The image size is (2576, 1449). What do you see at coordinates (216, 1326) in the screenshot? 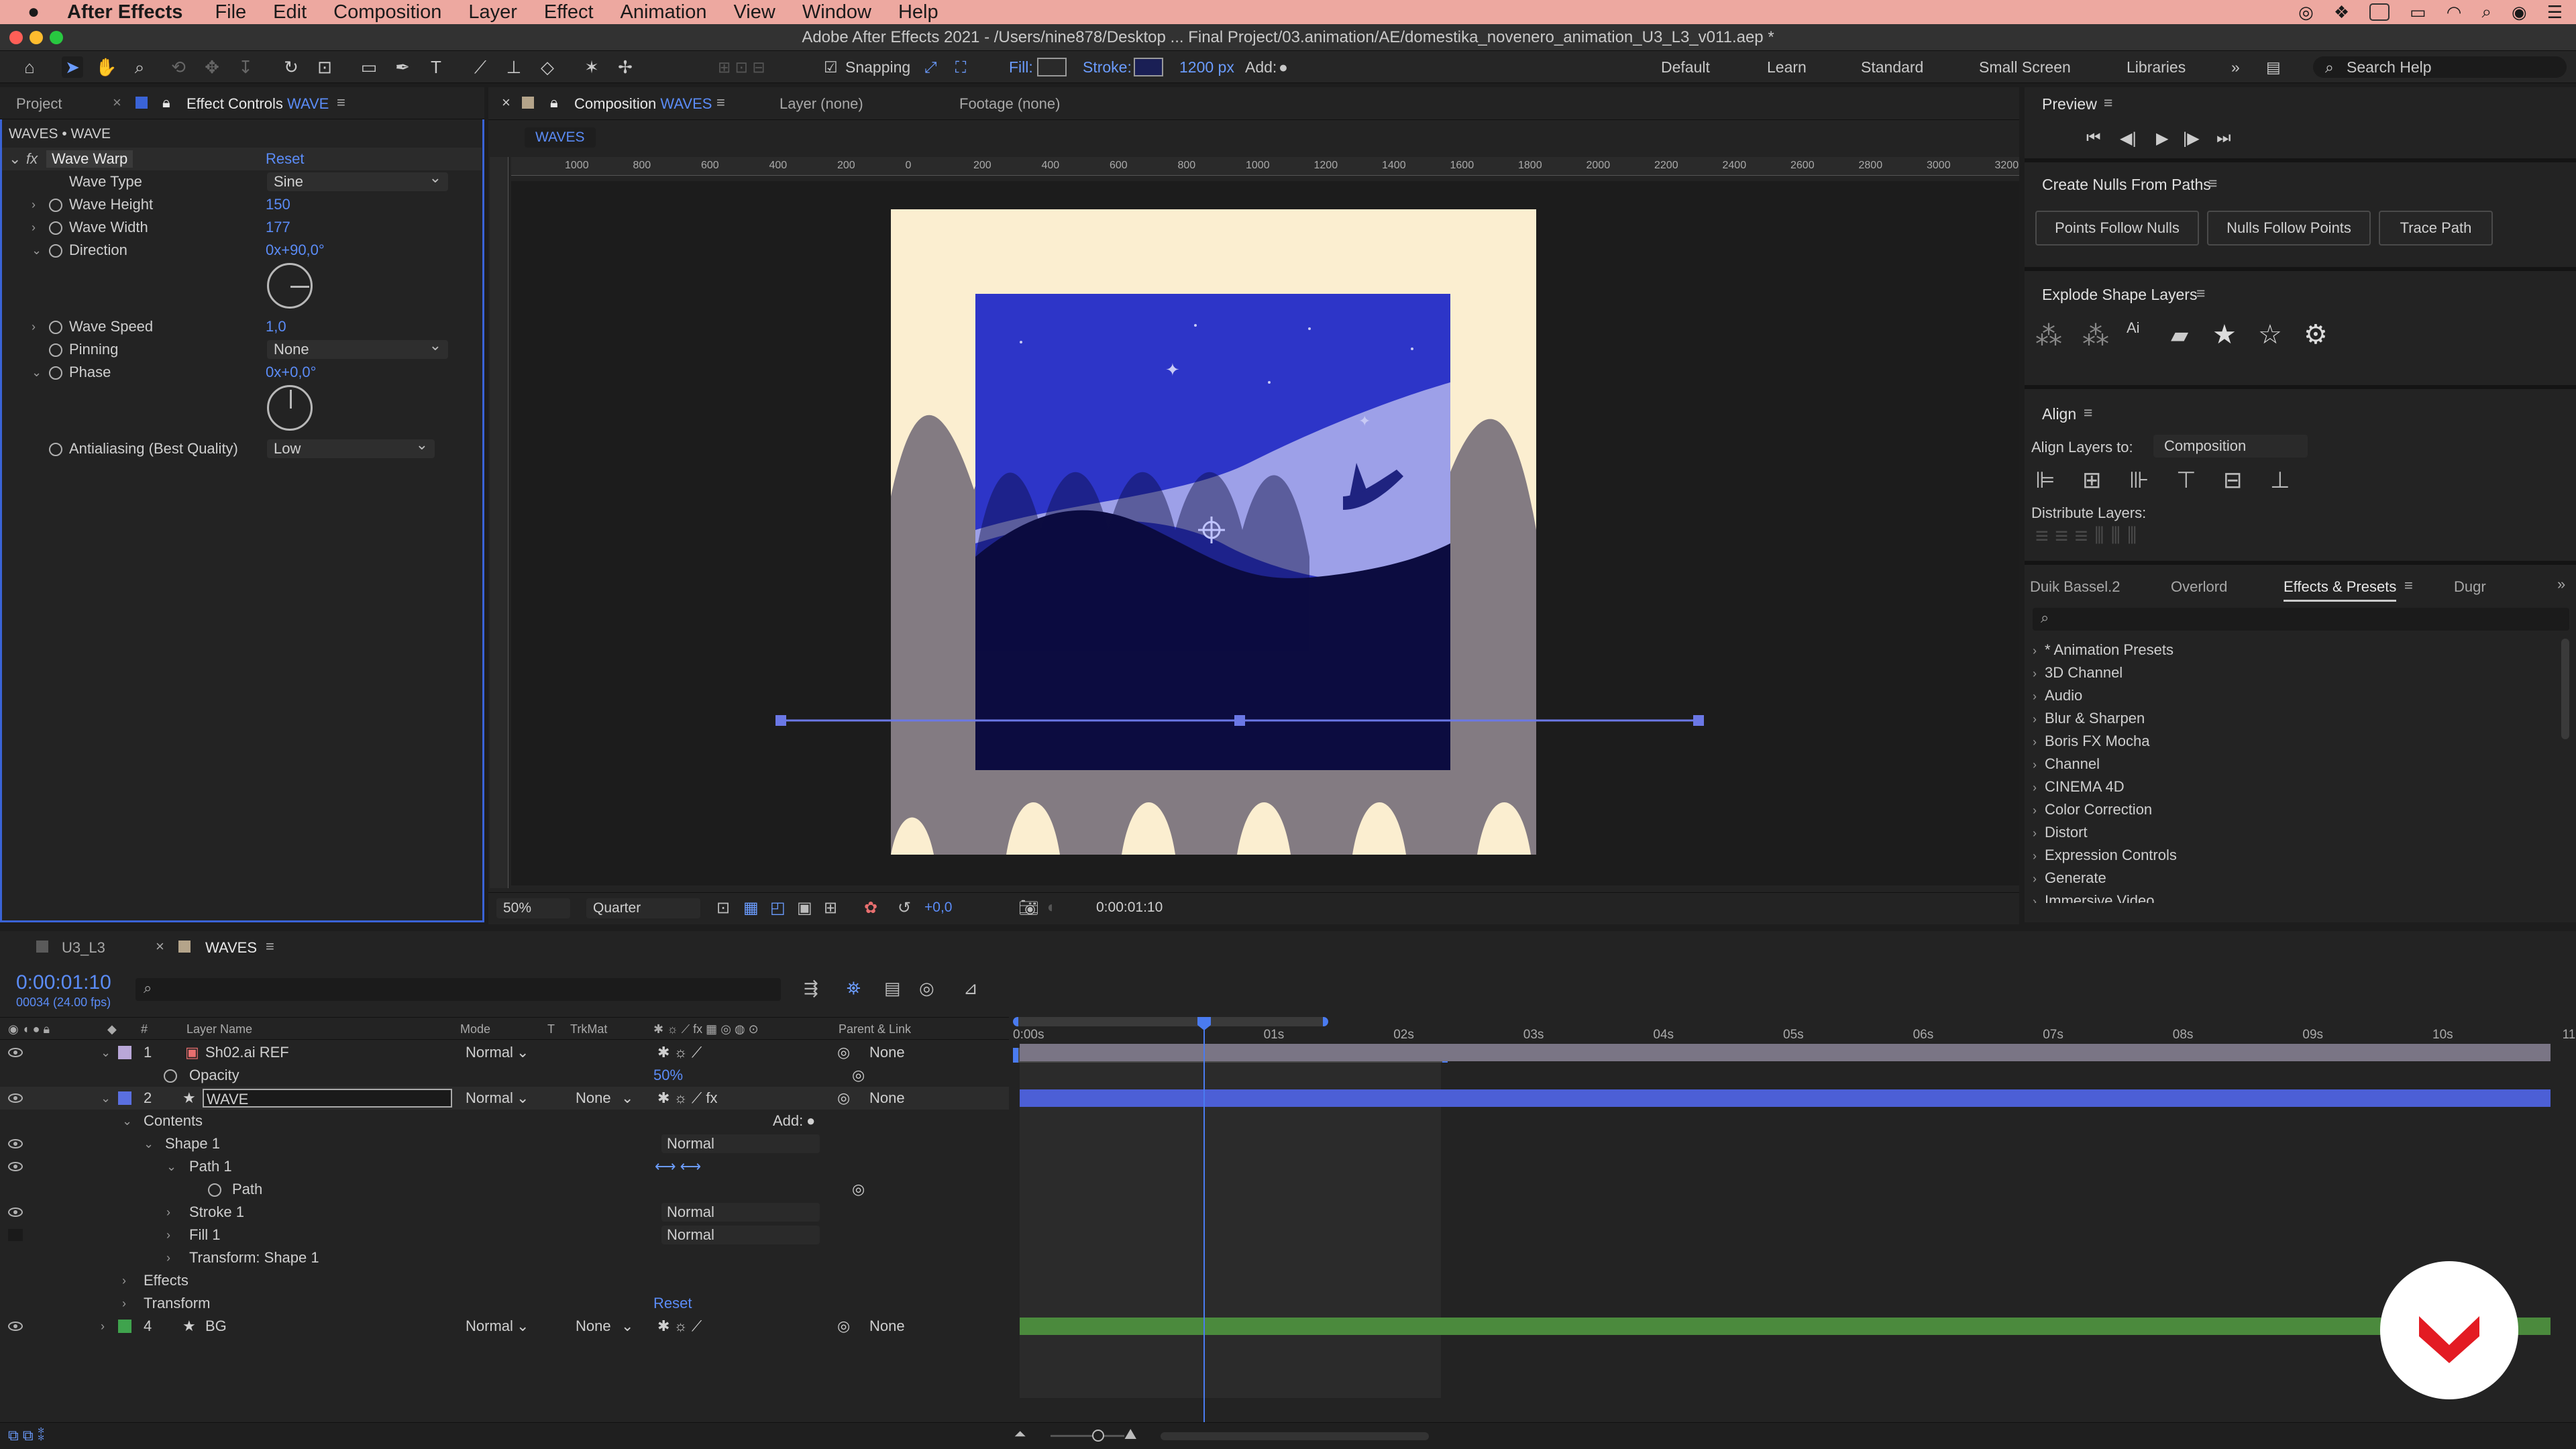
I see `layer-name: BG` at bounding box center [216, 1326].